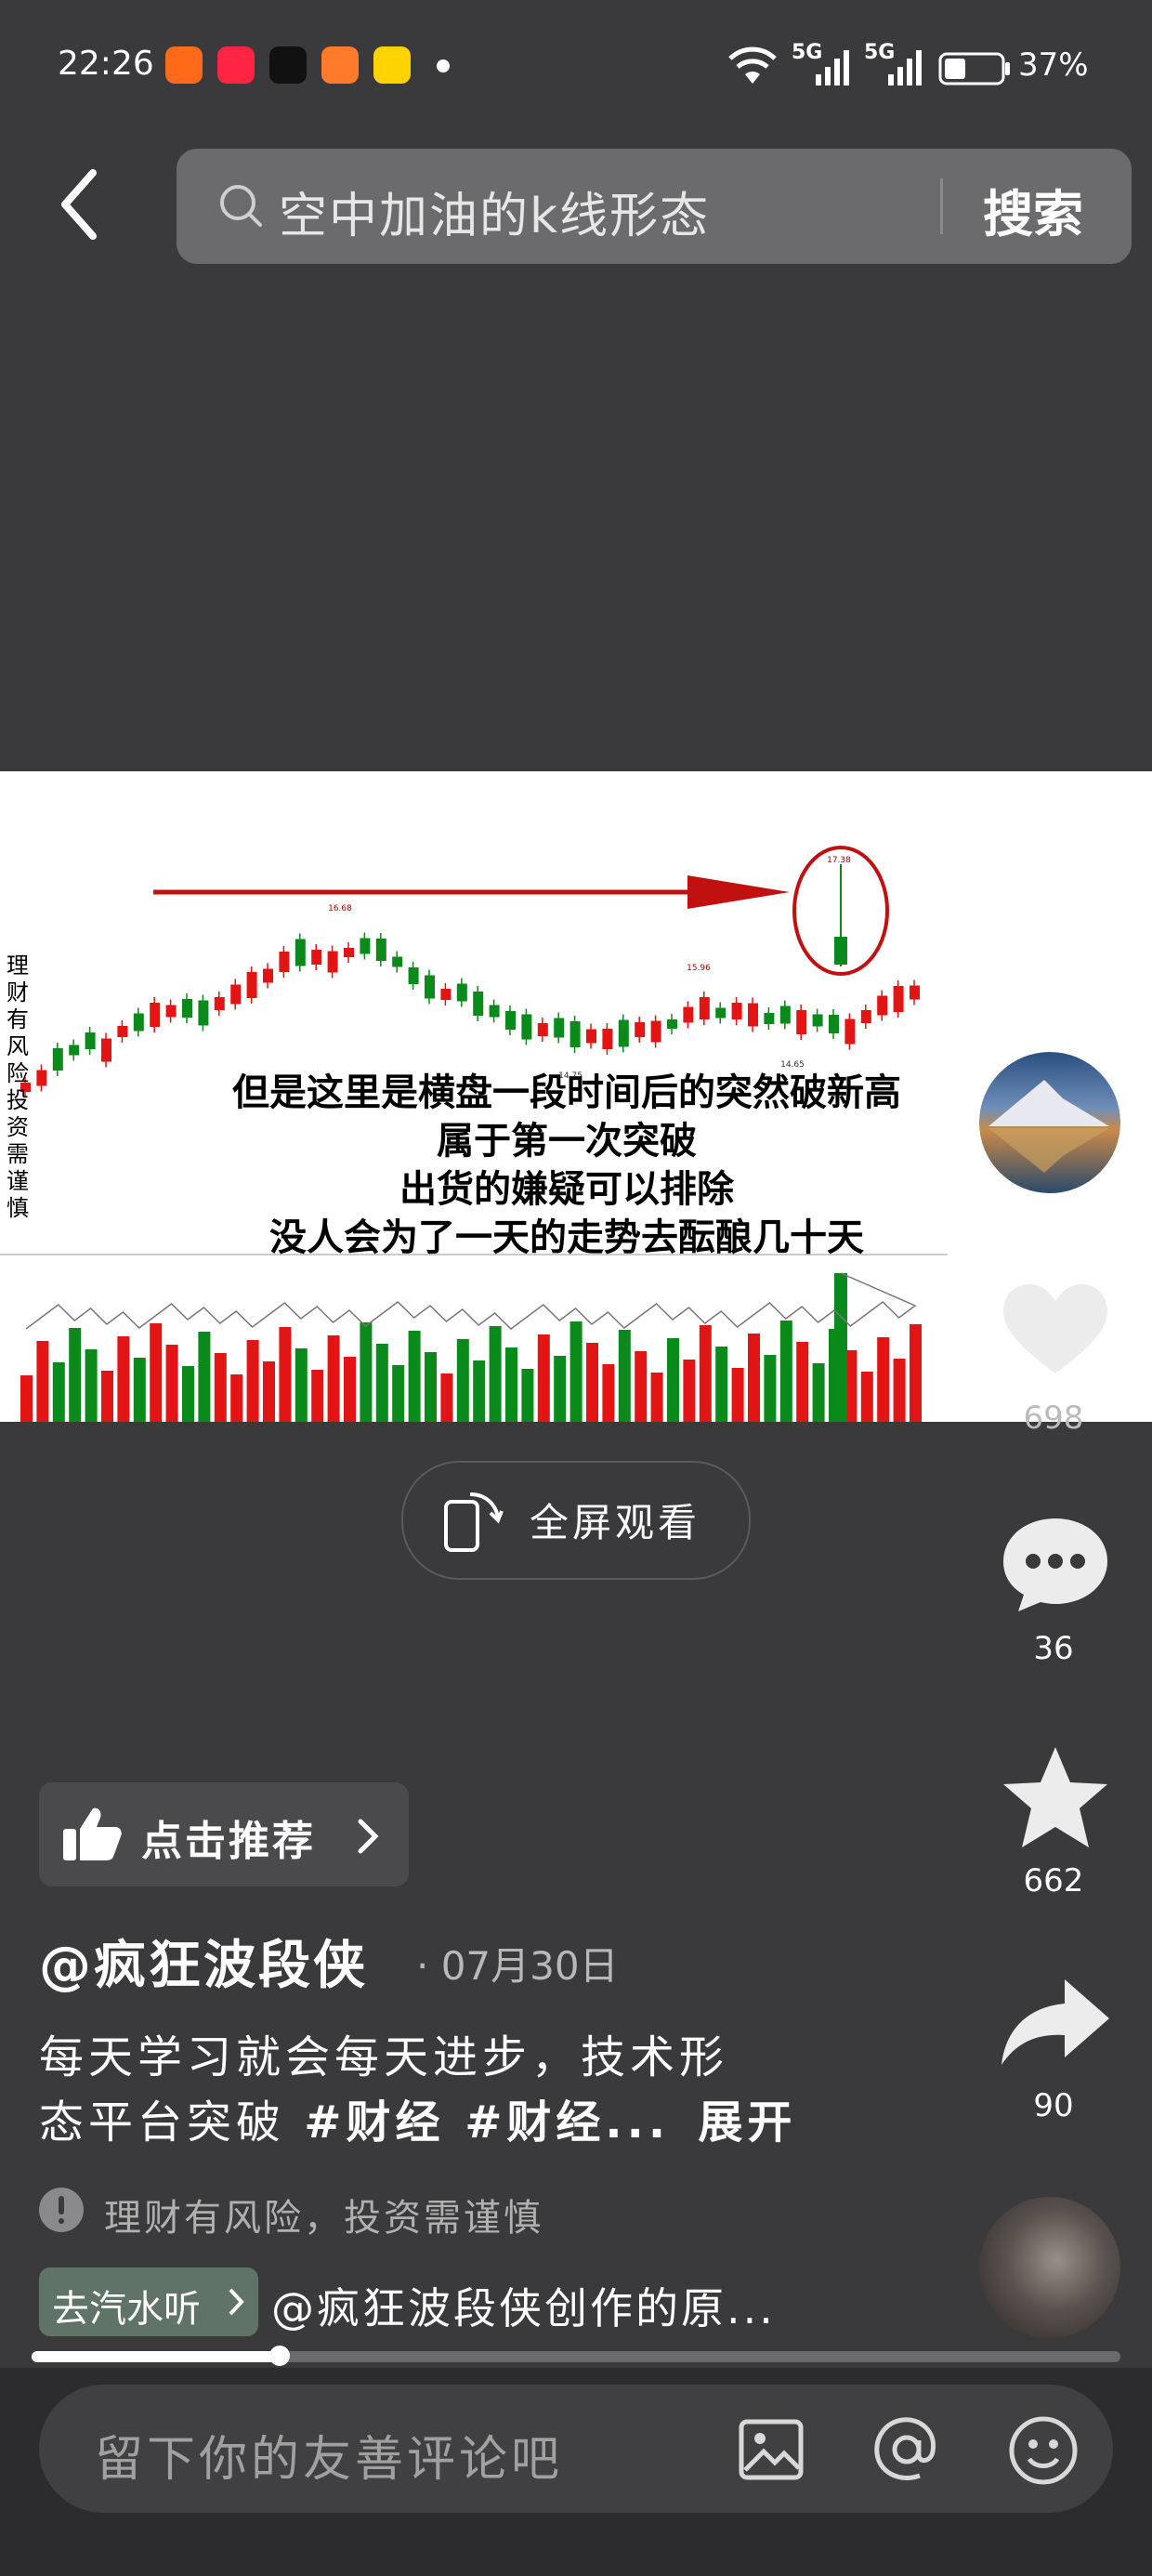 Image resolution: width=1152 pixels, height=2576 pixels. I want to click on post-description-line-1: 每天学习就会每天进步，技术形, so click(384, 2057).